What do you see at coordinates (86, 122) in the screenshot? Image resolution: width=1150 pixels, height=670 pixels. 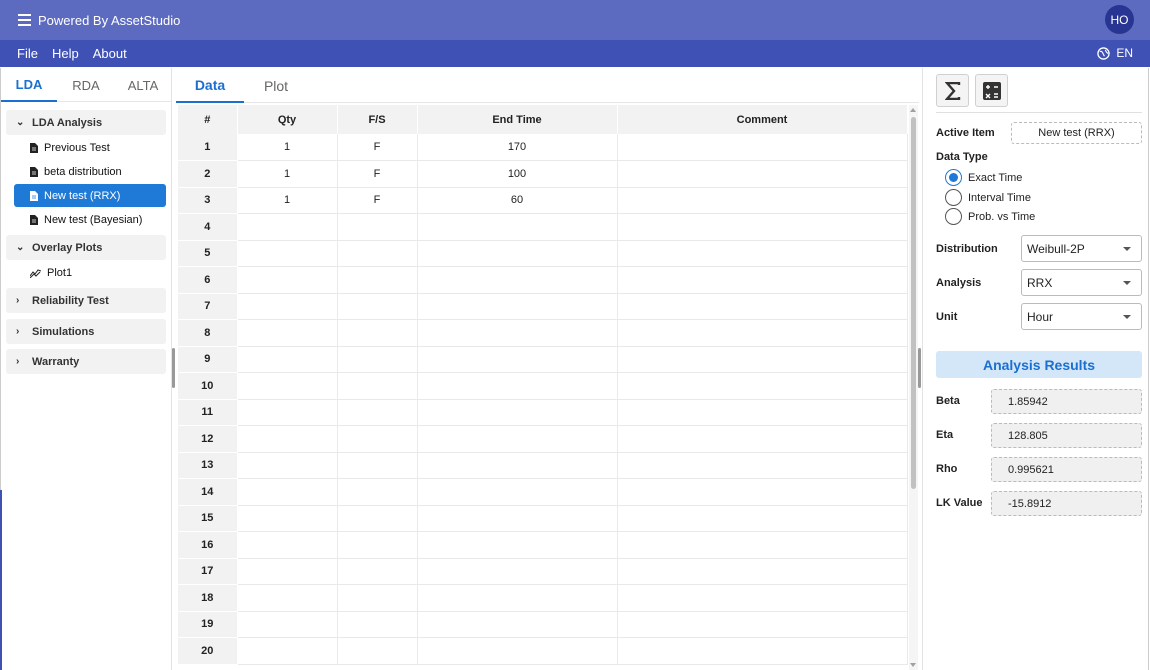 I see `tree-group-lda-analysis: ⌄ LDA Analysis` at bounding box center [86, 122].